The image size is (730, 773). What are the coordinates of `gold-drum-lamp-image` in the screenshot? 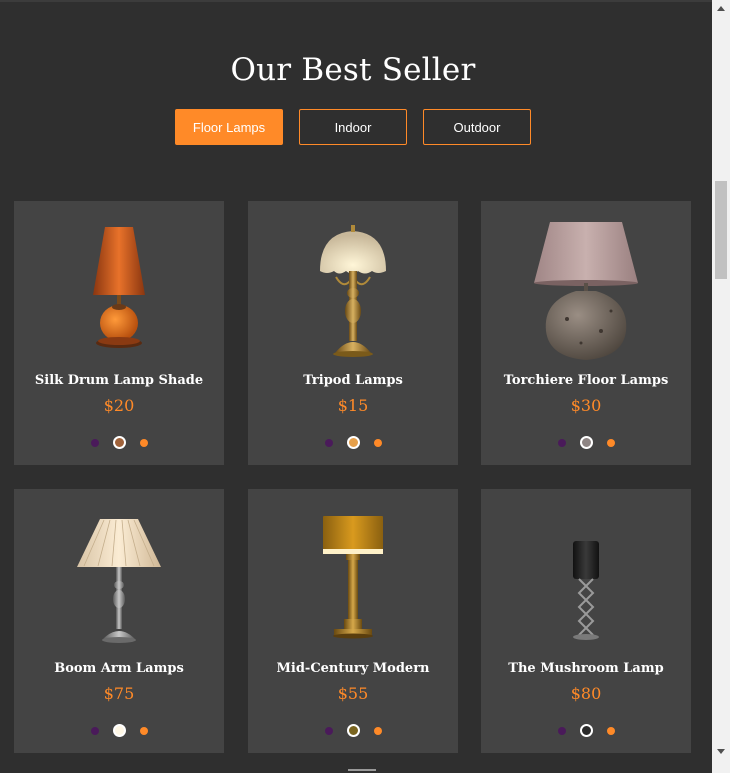 It's located at (353, 581).